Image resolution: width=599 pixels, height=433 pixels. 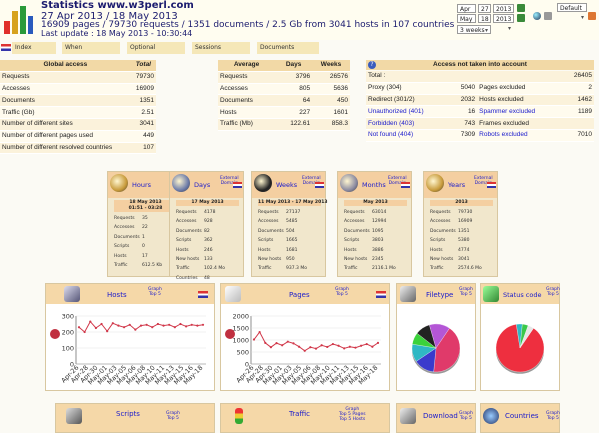 I want to click on row-value: 7309, so click(x=464, y=135).